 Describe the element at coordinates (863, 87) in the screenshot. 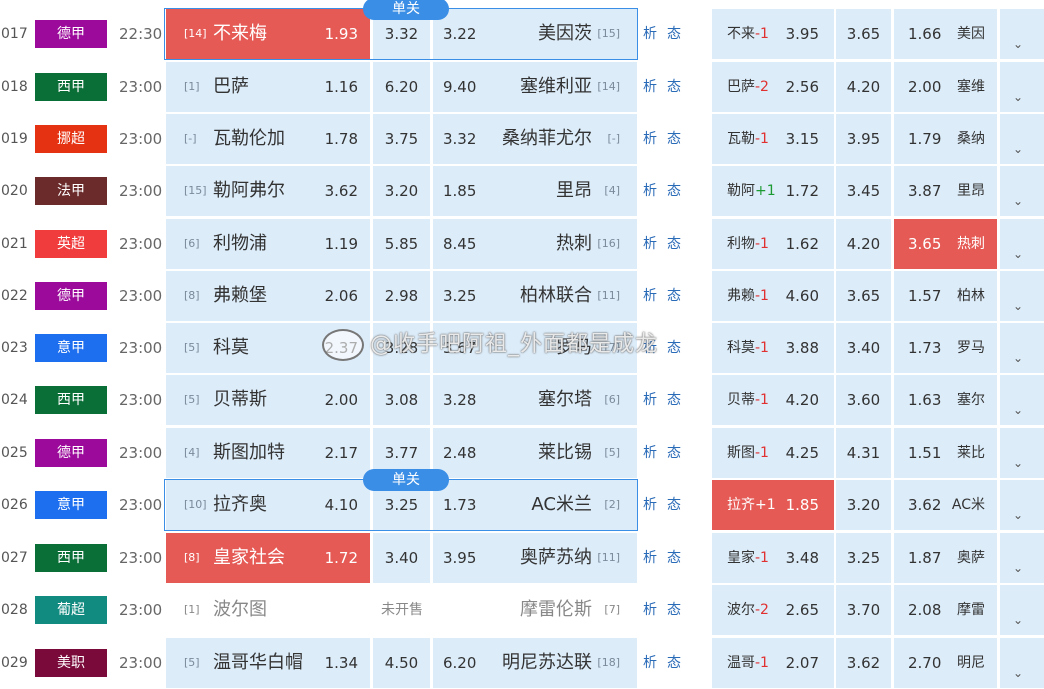

I see `handicap-draw-cell: 4.20` at that location.